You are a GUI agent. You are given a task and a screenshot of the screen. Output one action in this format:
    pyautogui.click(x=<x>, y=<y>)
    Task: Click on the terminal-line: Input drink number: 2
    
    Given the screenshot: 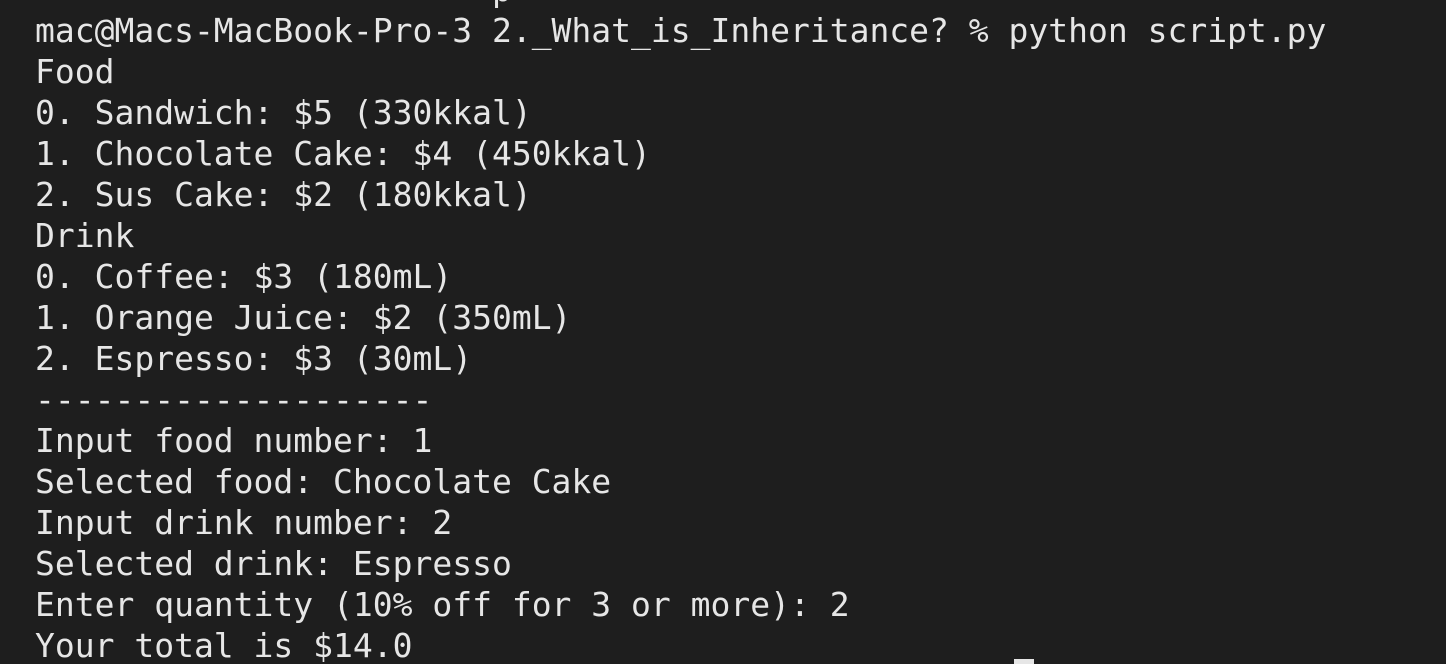 What is the action you would take?
    pyautogui.click(x=244, y=522)
    